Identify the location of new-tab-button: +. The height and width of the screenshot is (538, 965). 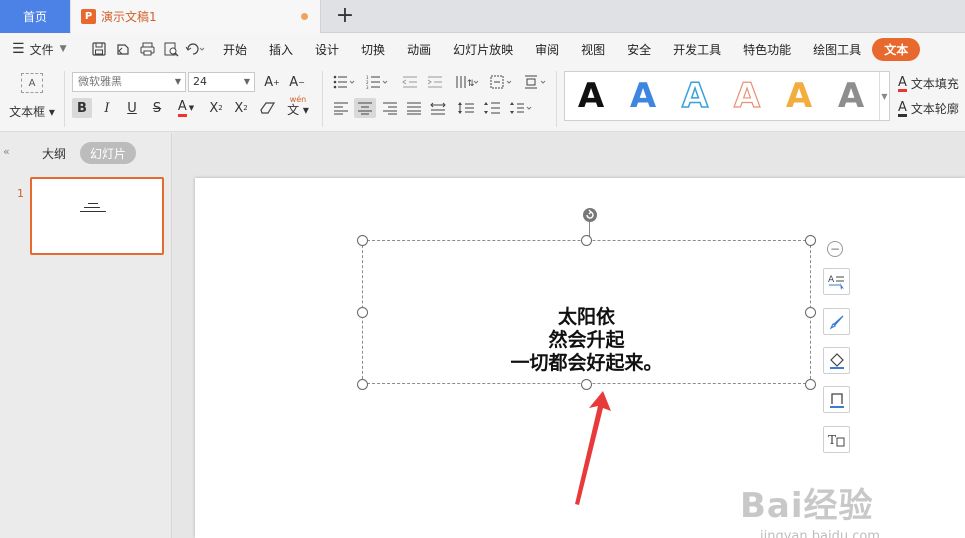
(345, 16).